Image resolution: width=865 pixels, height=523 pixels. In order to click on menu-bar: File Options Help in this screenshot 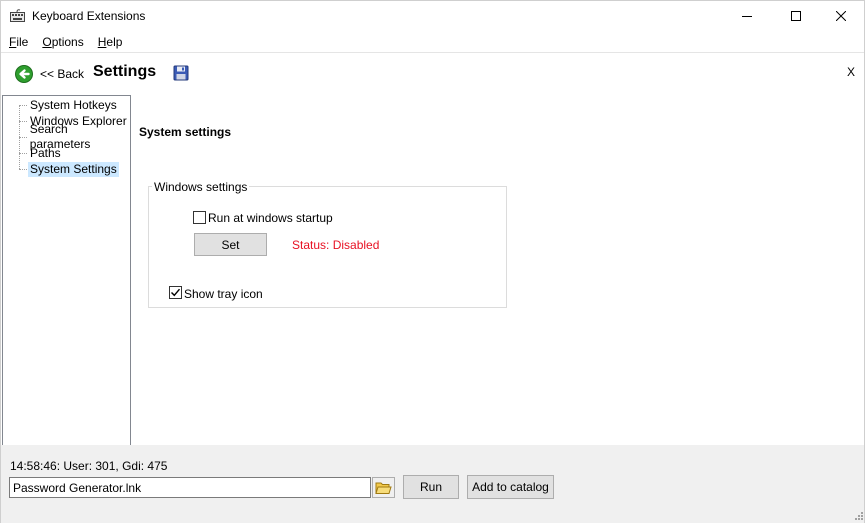, I will do `click(432, 42)`.